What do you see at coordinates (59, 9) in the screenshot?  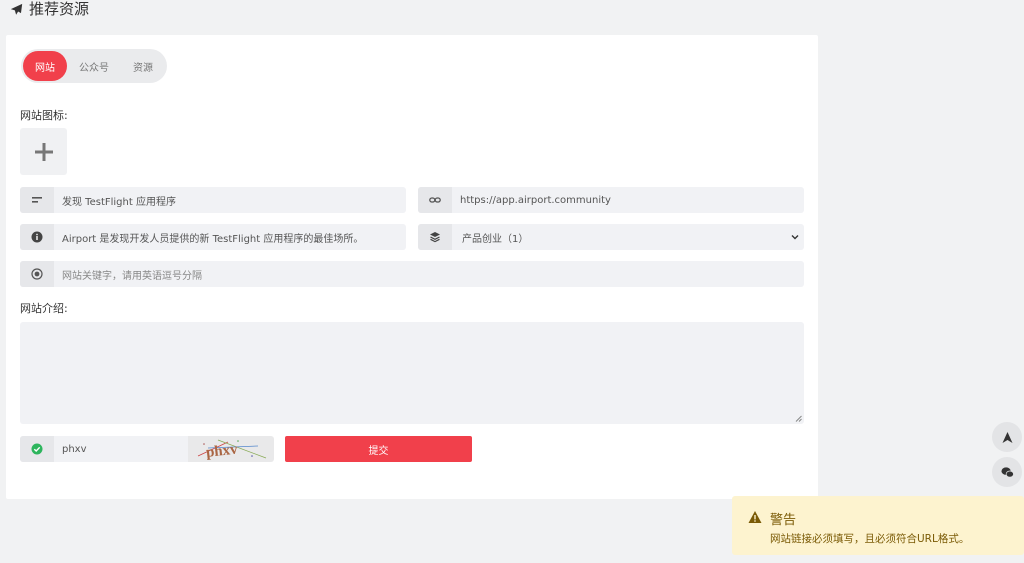 I see `page-title: 推荐资源` at bounding box center [59, 9].